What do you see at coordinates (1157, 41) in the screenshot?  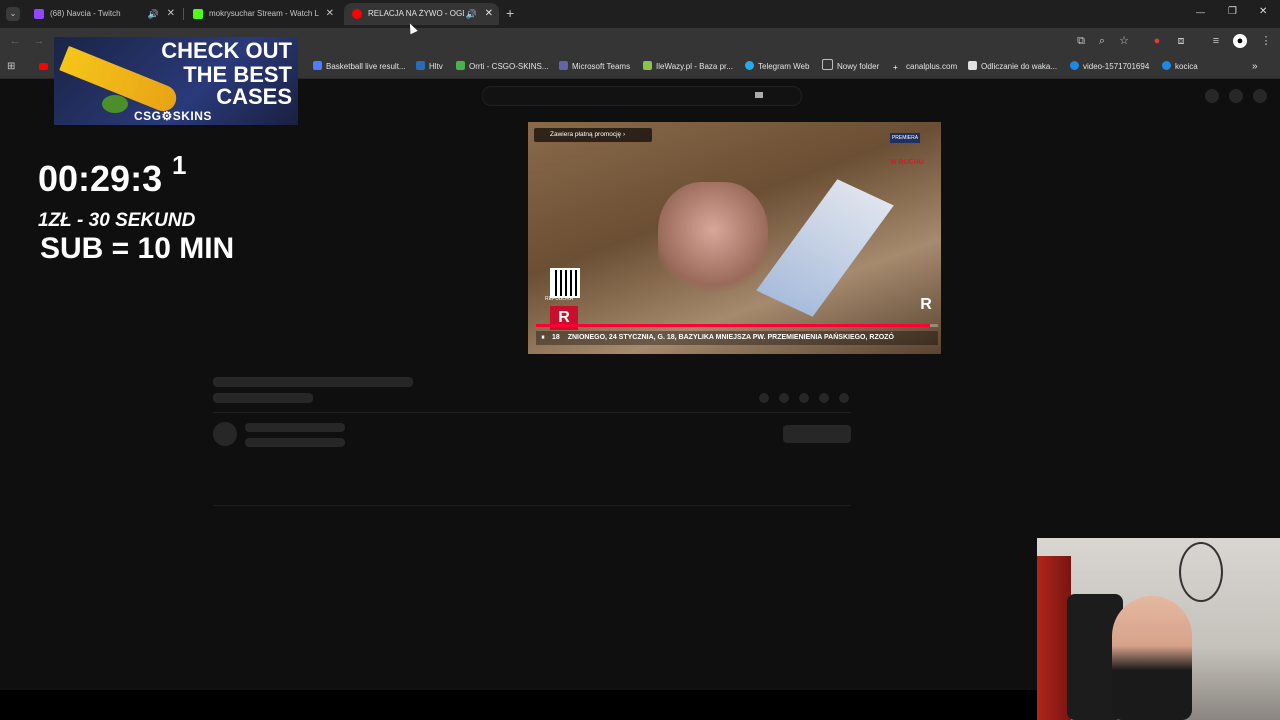 I see `extension-red-icon: ●` at bounding box center [1157, 41].